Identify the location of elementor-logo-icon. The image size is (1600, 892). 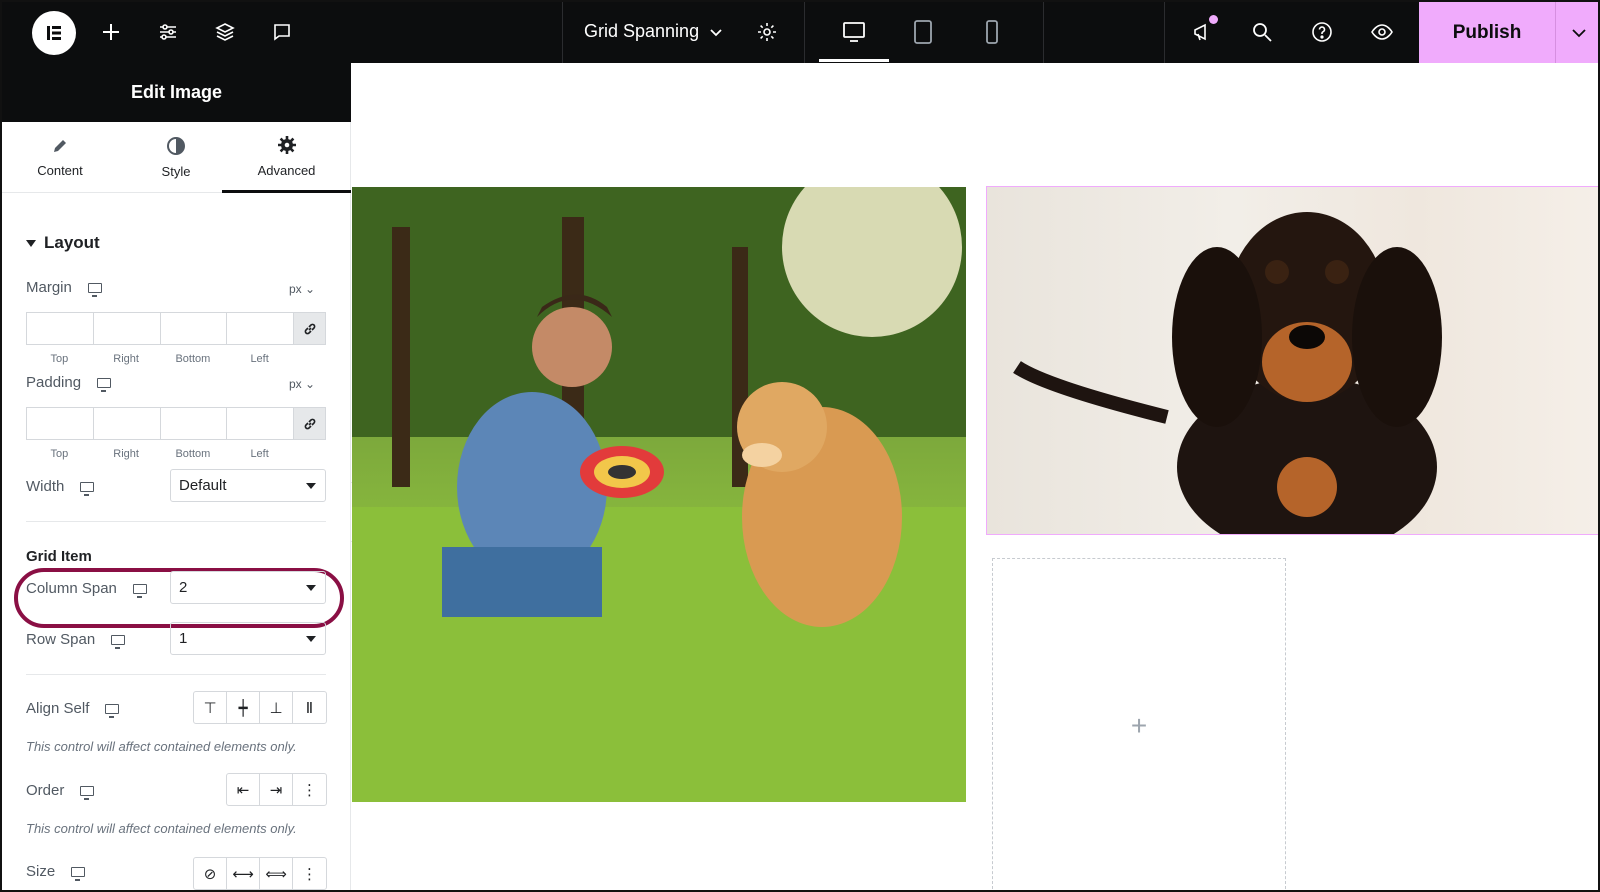
(54, 33).